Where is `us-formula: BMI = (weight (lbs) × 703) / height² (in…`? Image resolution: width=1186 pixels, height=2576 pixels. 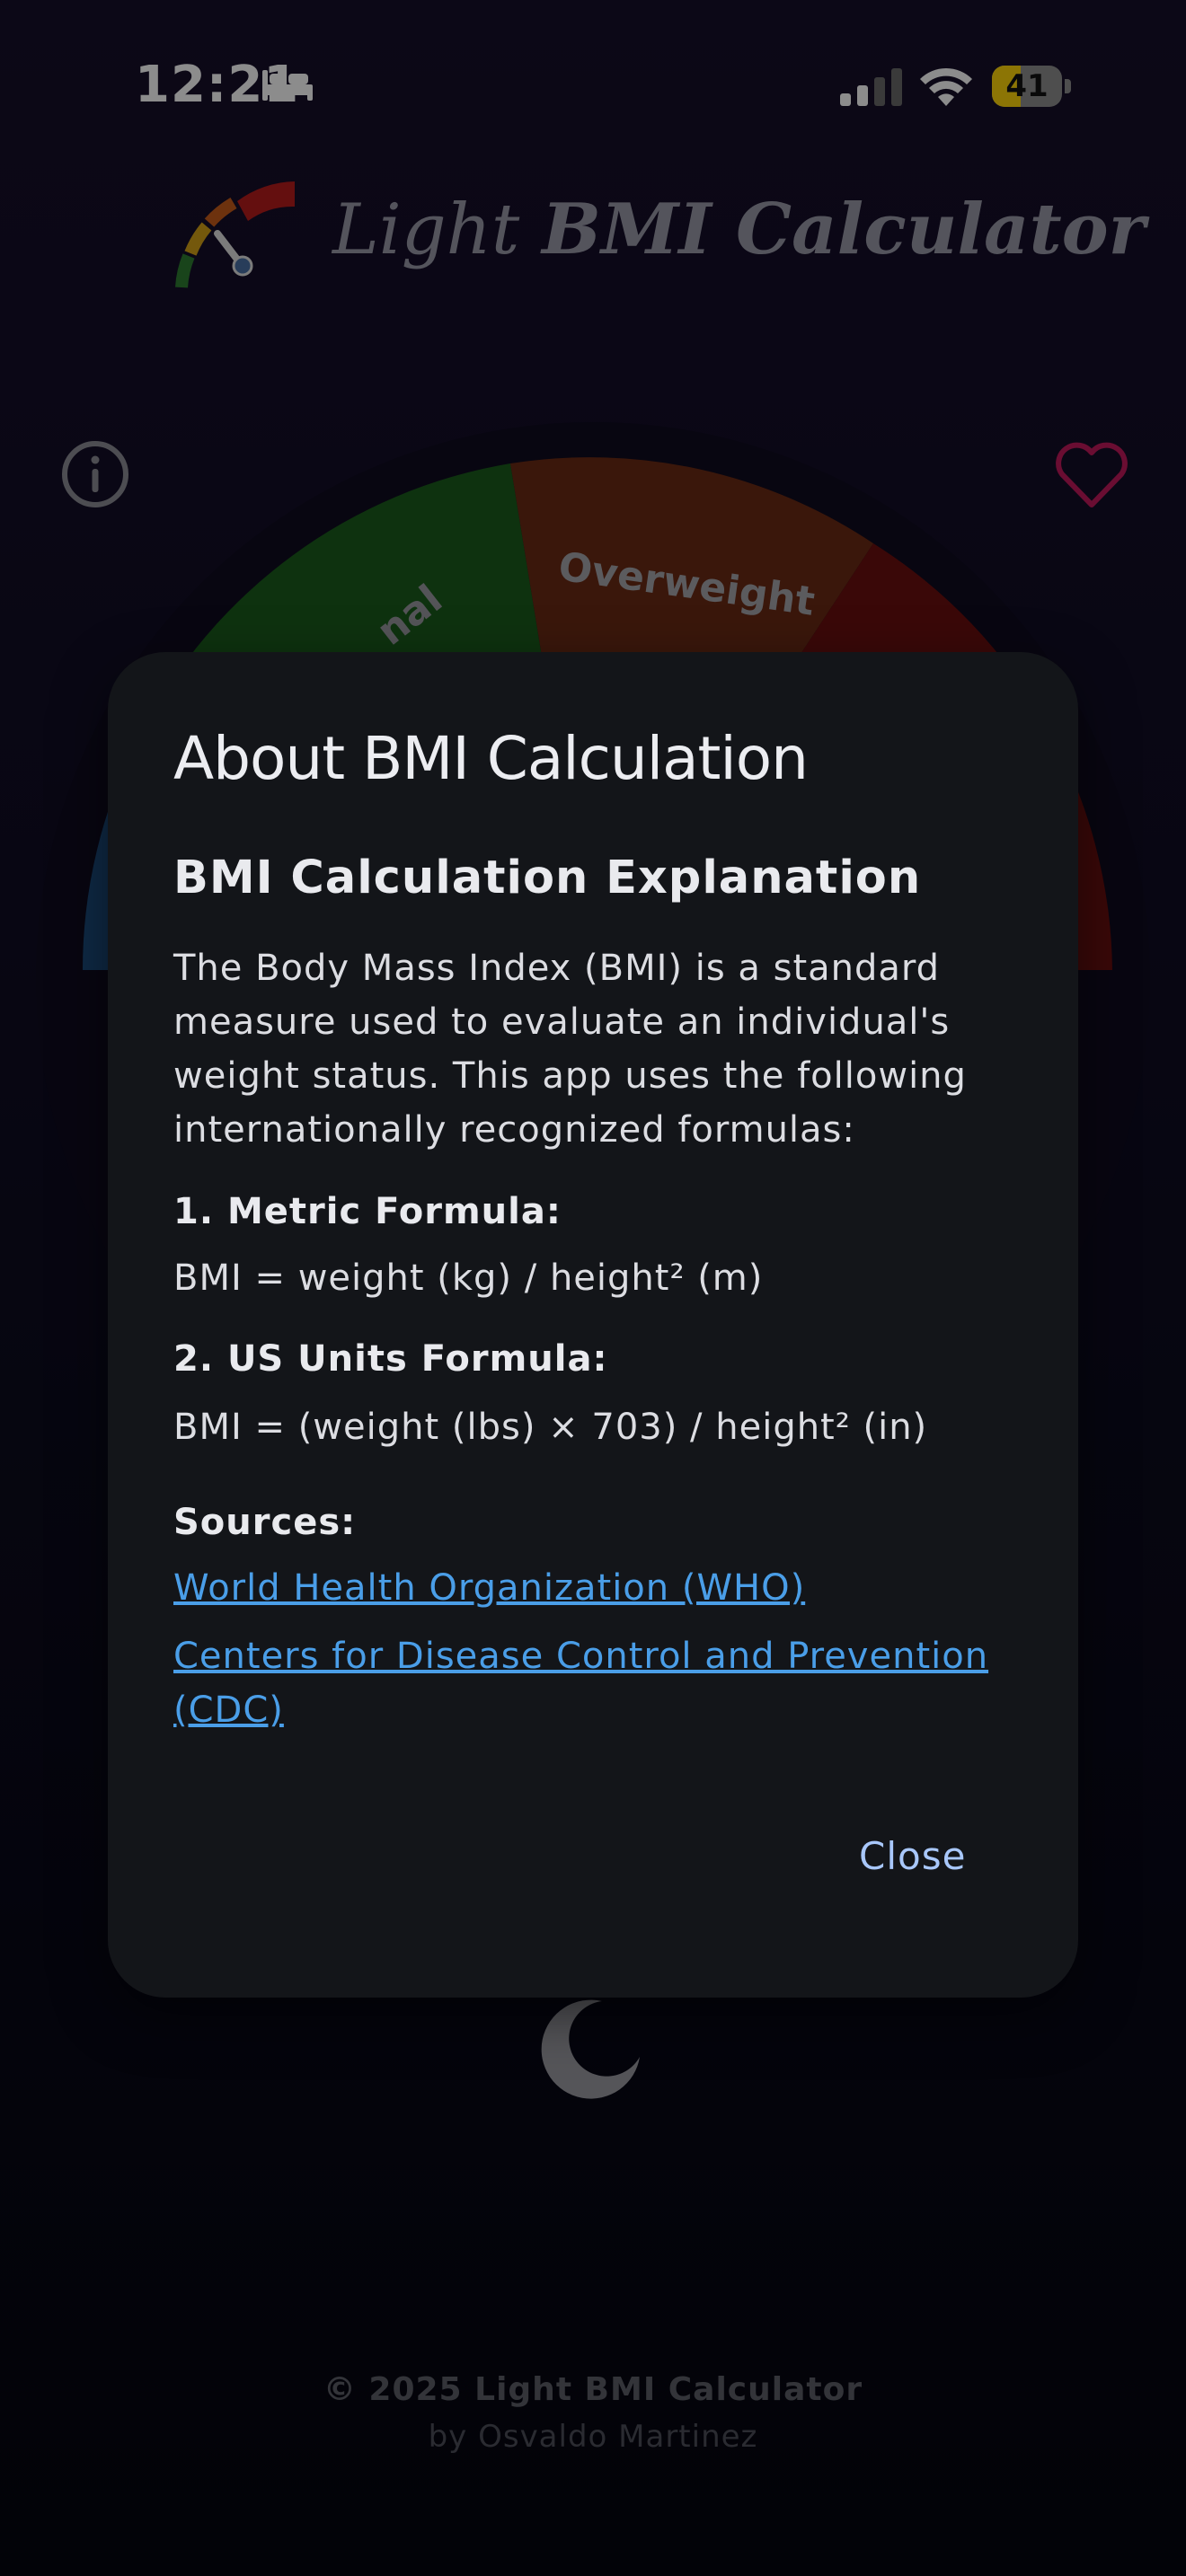 us-formula: BMI = (weight (lbs) × 703) / height² (in… is located at coordinates (550, 1427).